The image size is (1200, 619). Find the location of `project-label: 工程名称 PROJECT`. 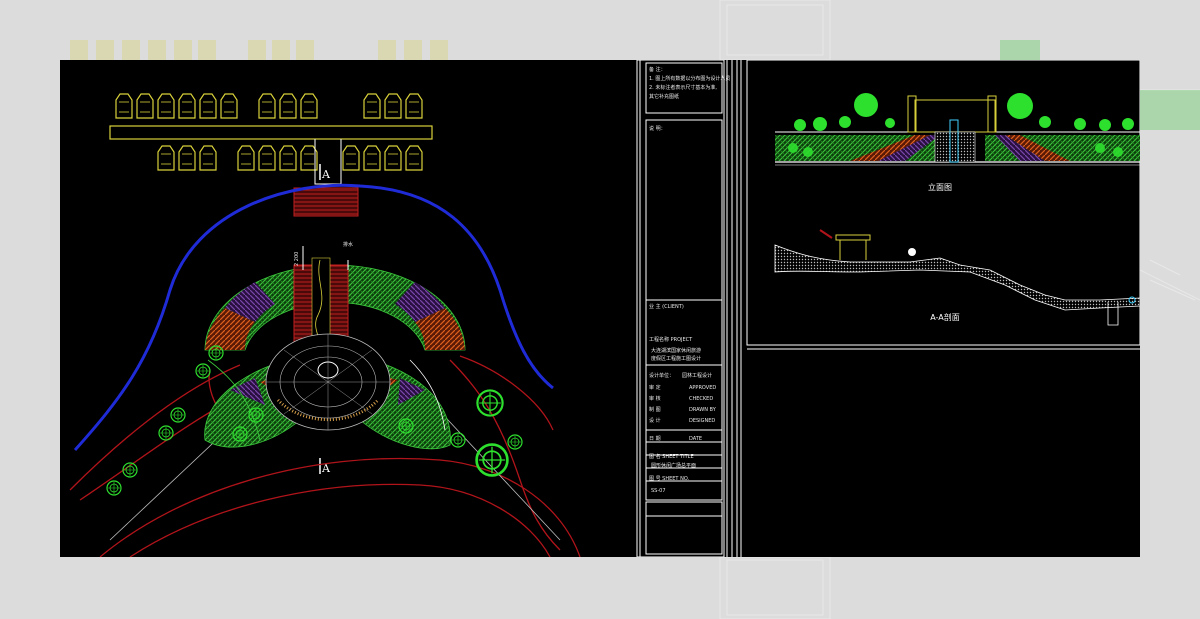

project-label: 工程名称 PROJECT is located at coordinates (671, 339).